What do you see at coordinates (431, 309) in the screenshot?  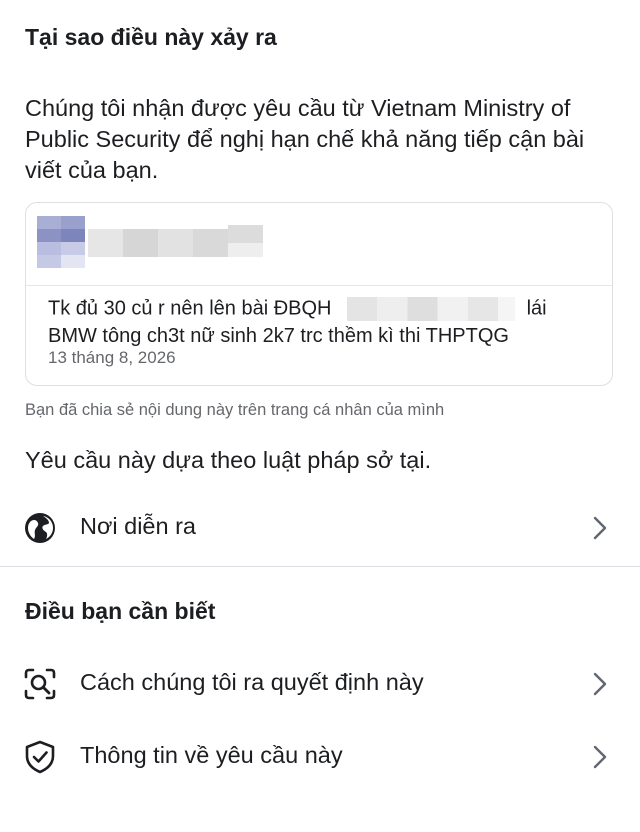 I see `redacted-text` at bounding box center [431, 309].